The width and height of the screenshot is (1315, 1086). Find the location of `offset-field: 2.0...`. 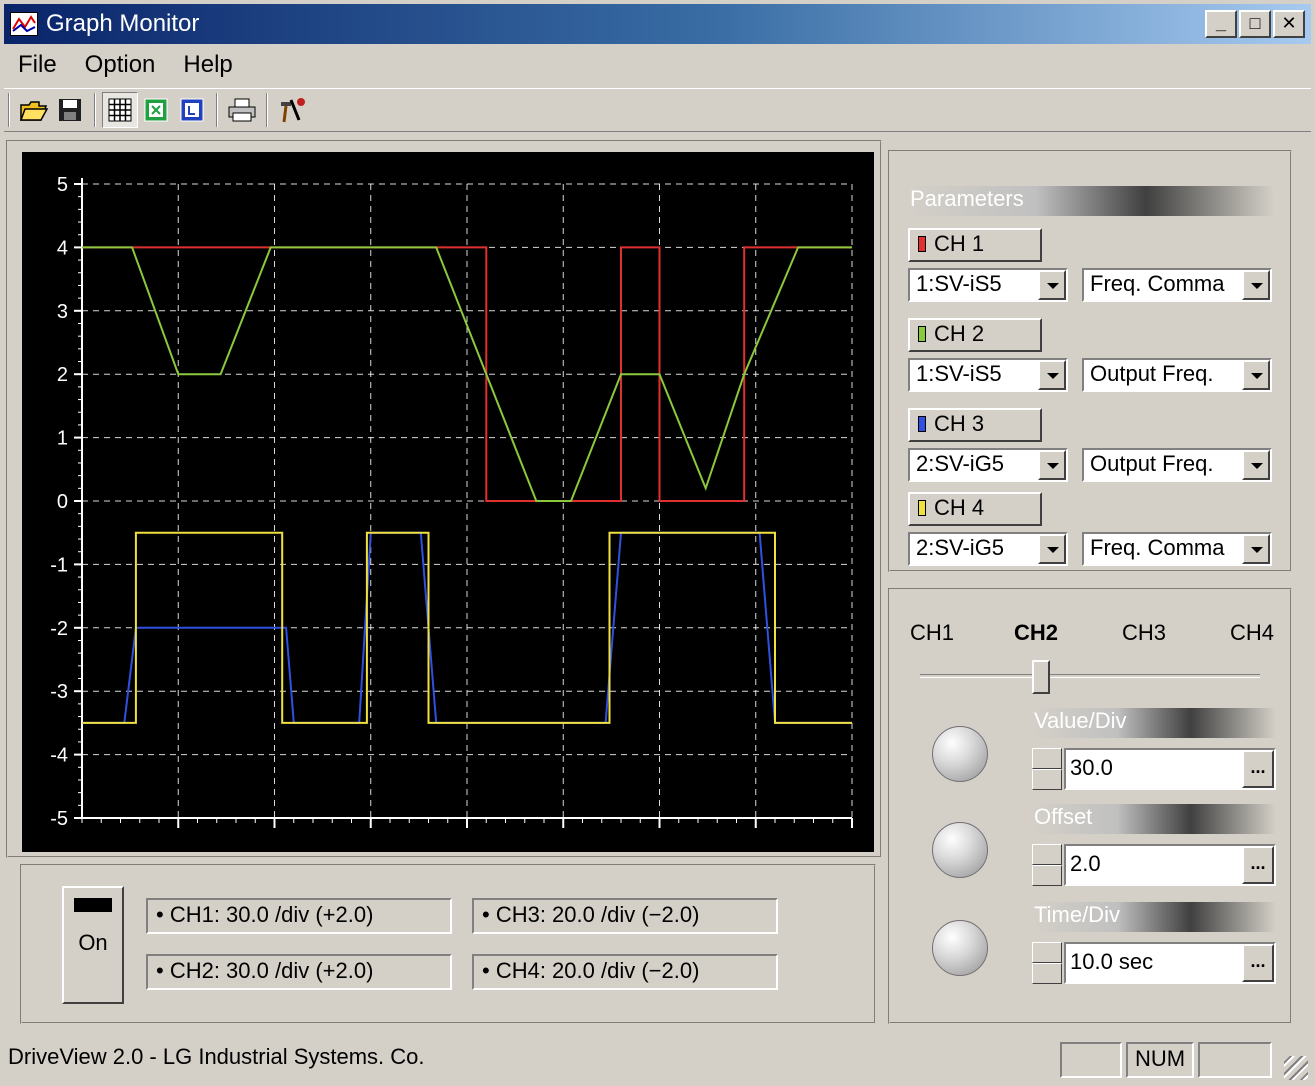

offset-field: 2.0... is located at coordinates (1170, 865).